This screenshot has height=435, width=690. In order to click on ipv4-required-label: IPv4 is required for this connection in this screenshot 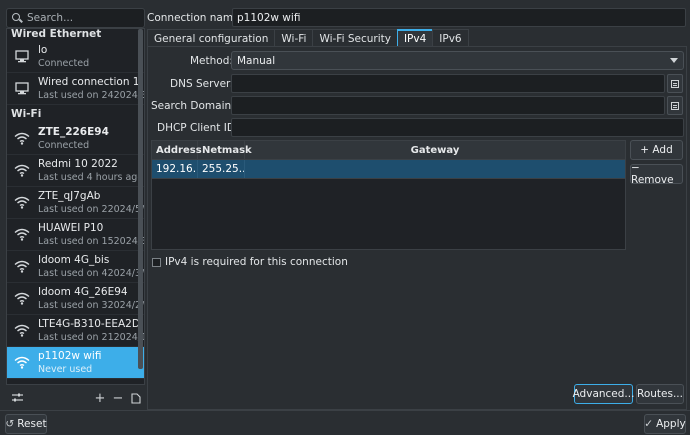, I will do `click(256, 262)`.